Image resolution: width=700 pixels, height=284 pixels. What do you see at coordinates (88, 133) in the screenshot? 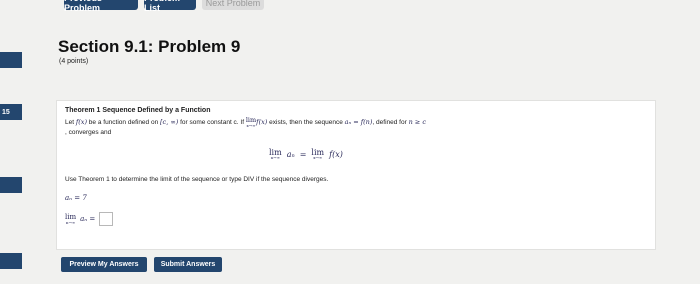
I see `text-converges: , converges and` at bounding box center [88, 133].